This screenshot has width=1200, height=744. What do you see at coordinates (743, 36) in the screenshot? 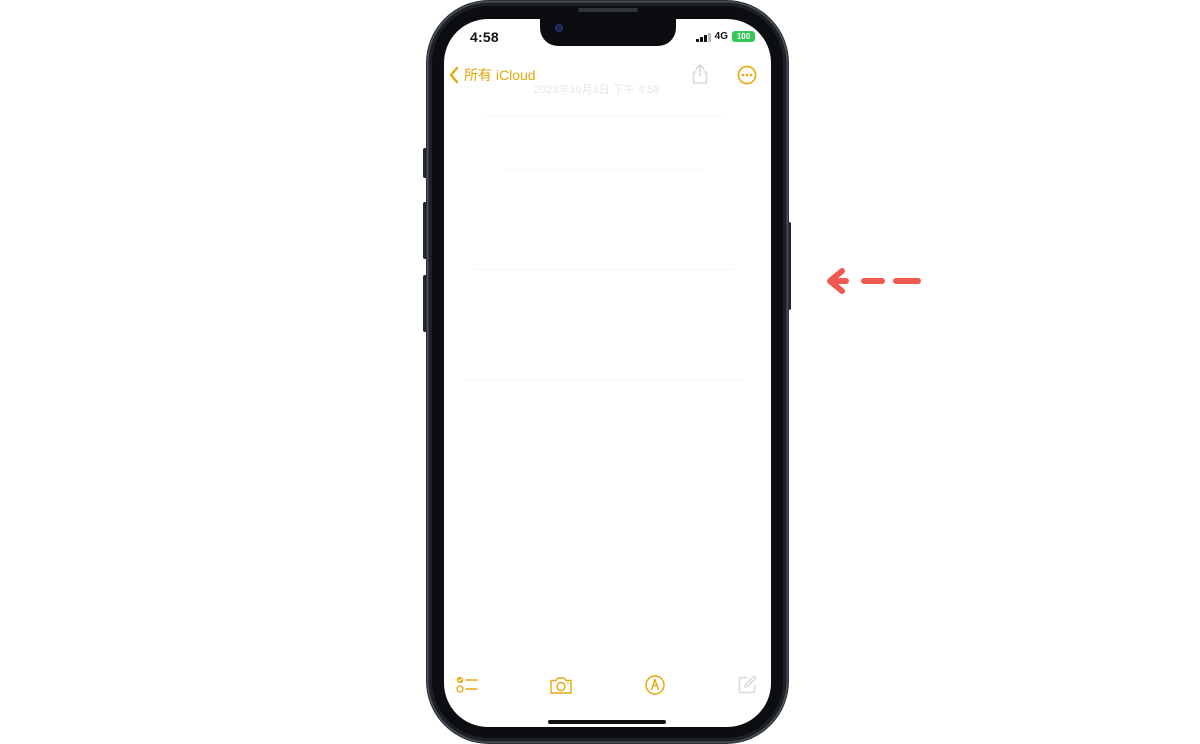
I see `battery-indicator: 100` at bounding box center [743, 36].